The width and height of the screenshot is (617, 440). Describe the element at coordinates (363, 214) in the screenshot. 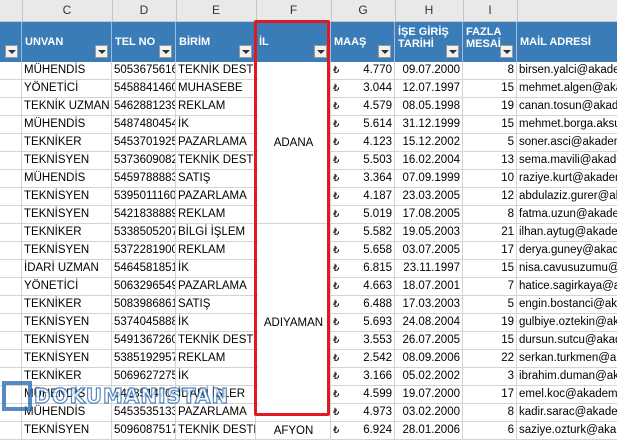

I see `cell-maas: ₺ 5.019` at that location.